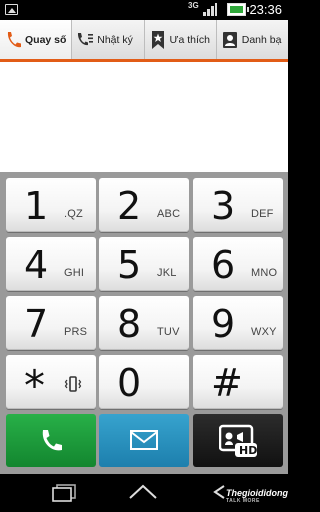 This screenshot has width=320, height=512. I want to click on key-letters: JKL, so click(167, 273).